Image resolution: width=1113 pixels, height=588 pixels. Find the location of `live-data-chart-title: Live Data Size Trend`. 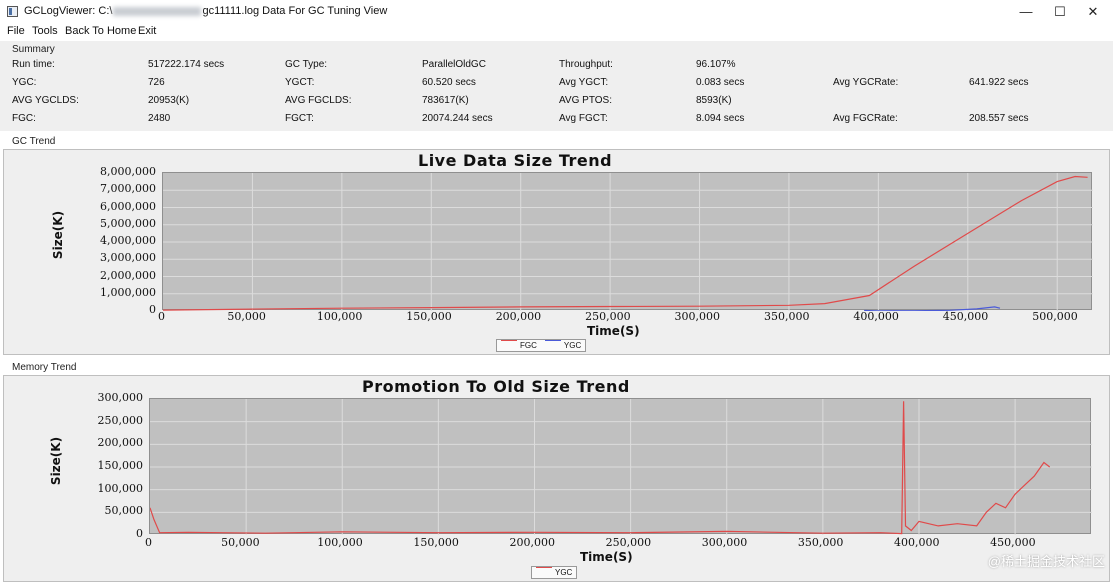

live-data-chart-title: Live Data Size Trend is located at coordinates (515, 160).